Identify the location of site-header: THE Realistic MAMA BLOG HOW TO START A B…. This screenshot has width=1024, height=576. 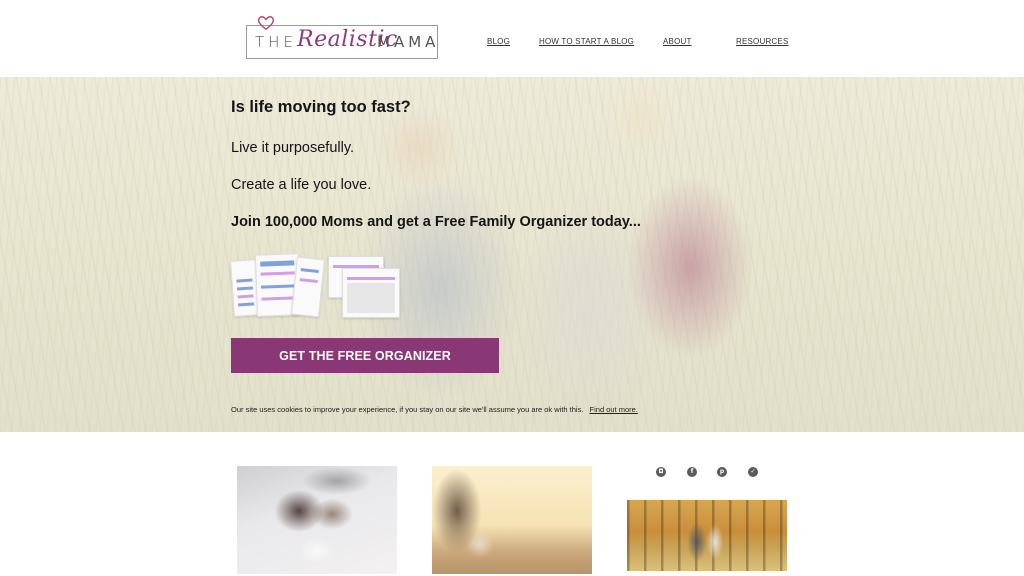
(512, 38).